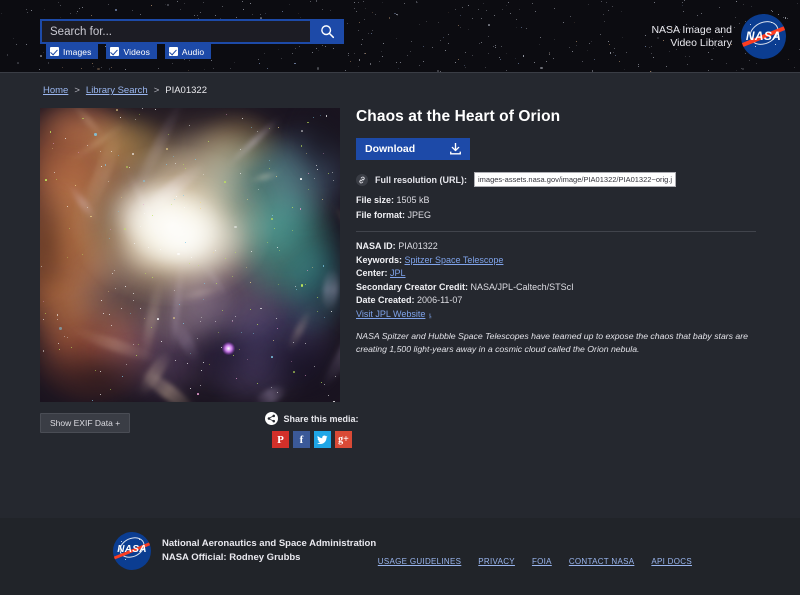 This screenshot has height=595, width=800. What do you see at coordinates (561, 301) in the screenshot?
I see `date-created-row: Date Created: 2006-11-07` at bounding box center [561, 301].